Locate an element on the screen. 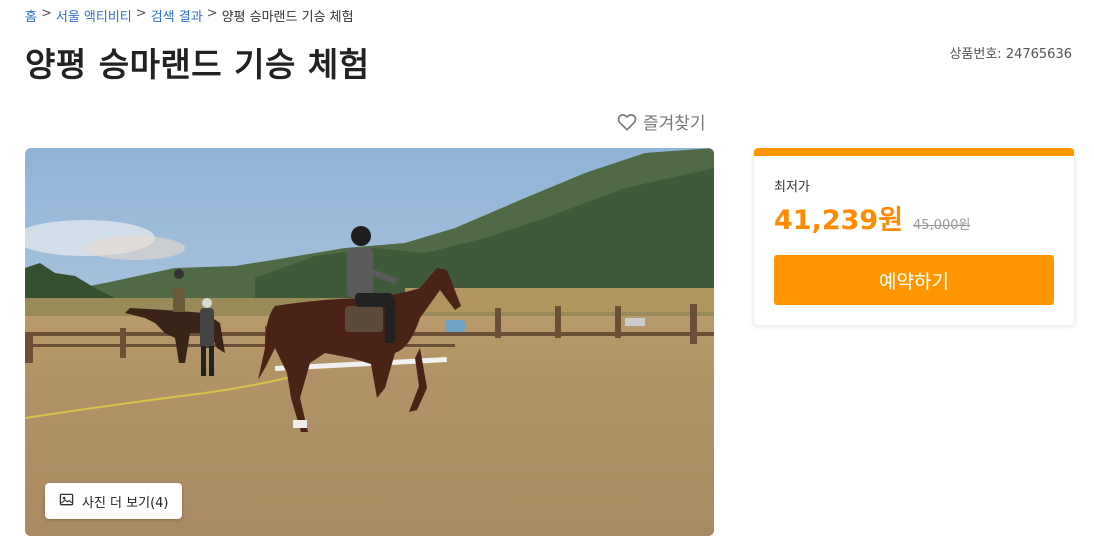  more-photos-button: 사진 더 보기(4) is located at coordinates (114, 501).